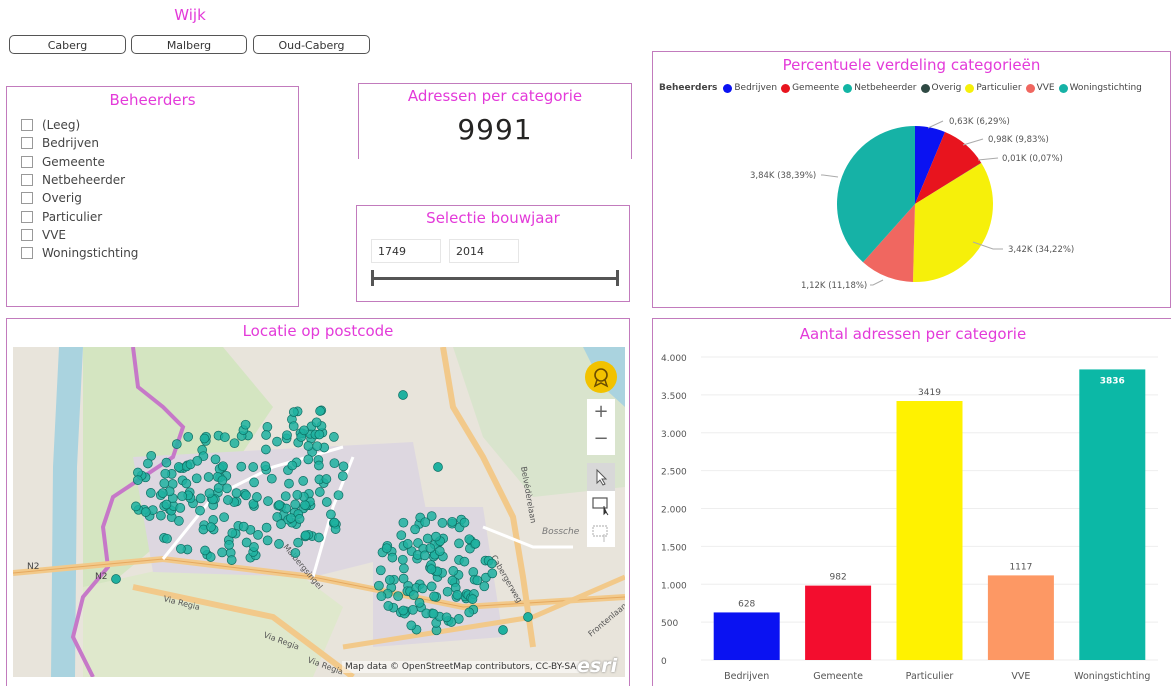  What do you see at coordinates (929, 530) in the screenshot?
I see `bar-particulier` at bounding box center [929, 530].